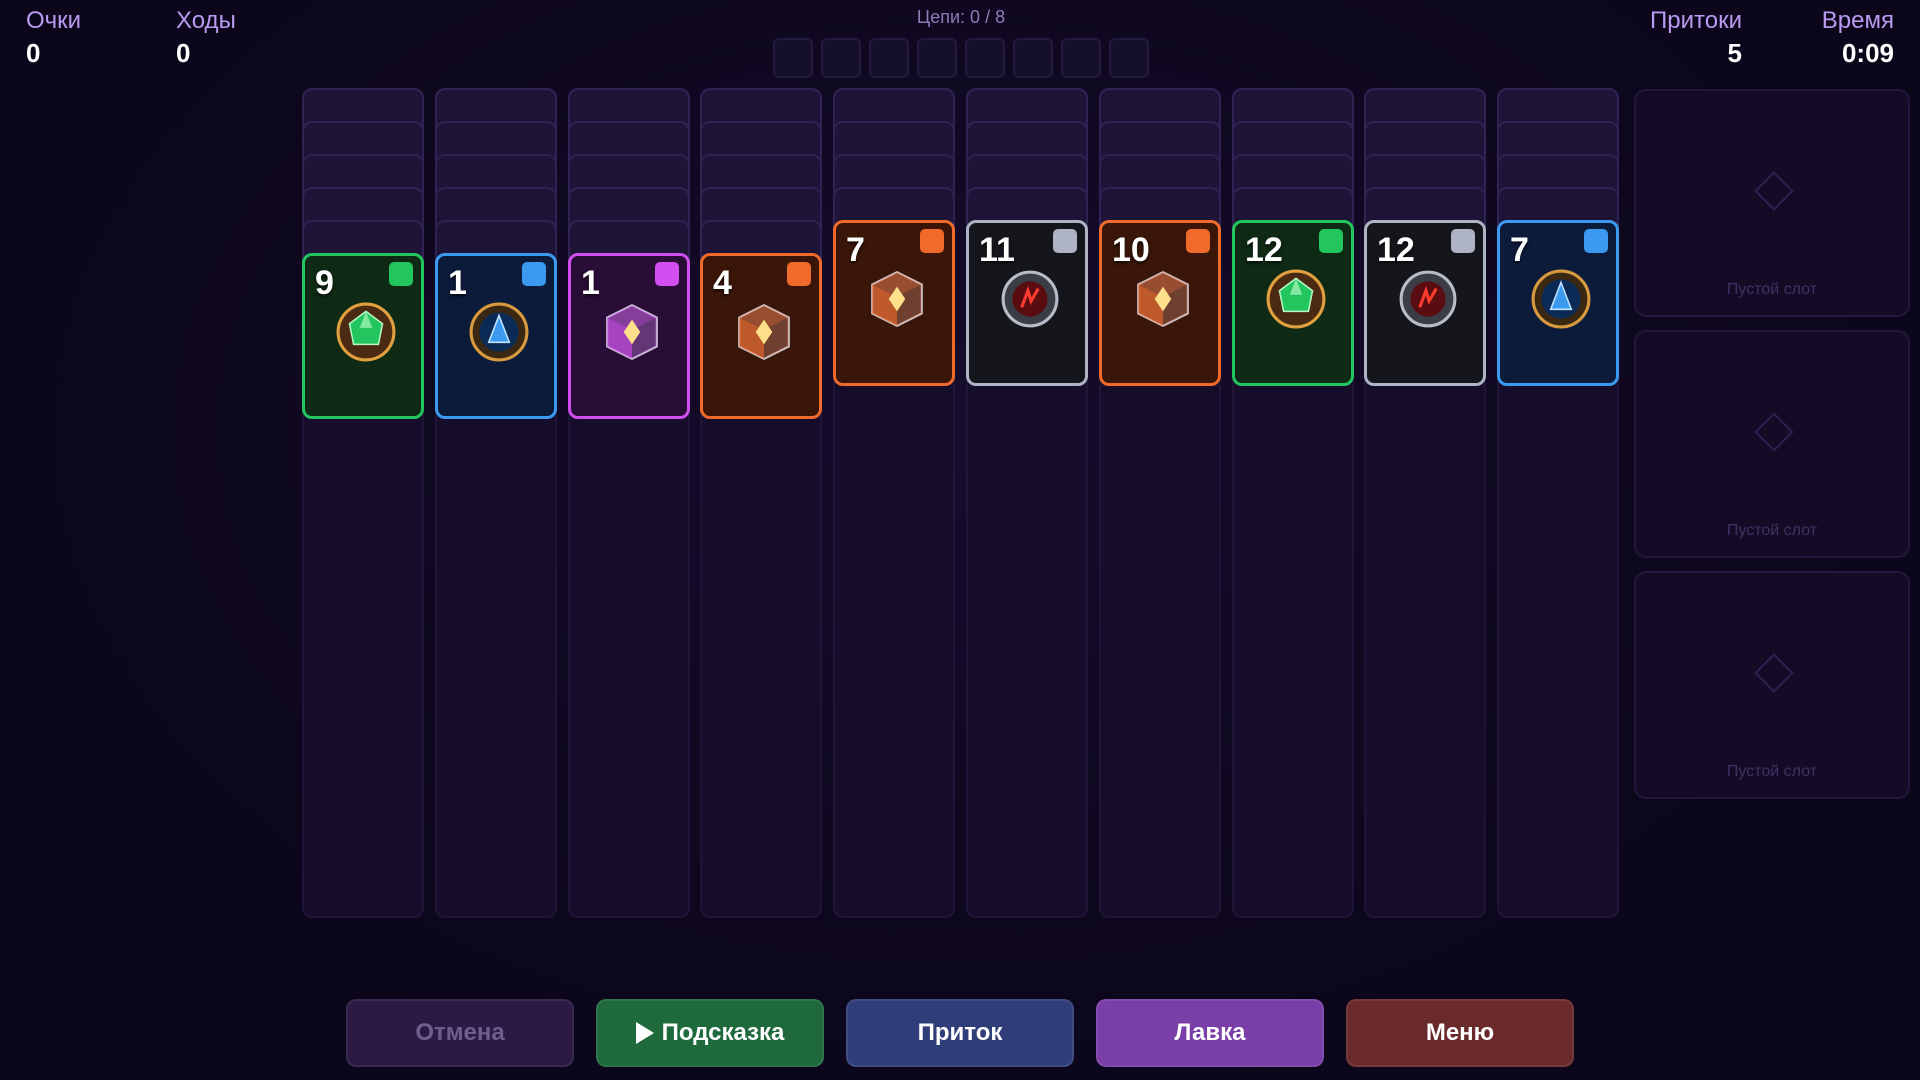 Image resolution: width=1920 pixels, height=1080 pixels. What do you see at coordinates (1696, 38) in the screenshot?
I see `draws-stat: Притоки 5` at bounding box center [1696, 38].